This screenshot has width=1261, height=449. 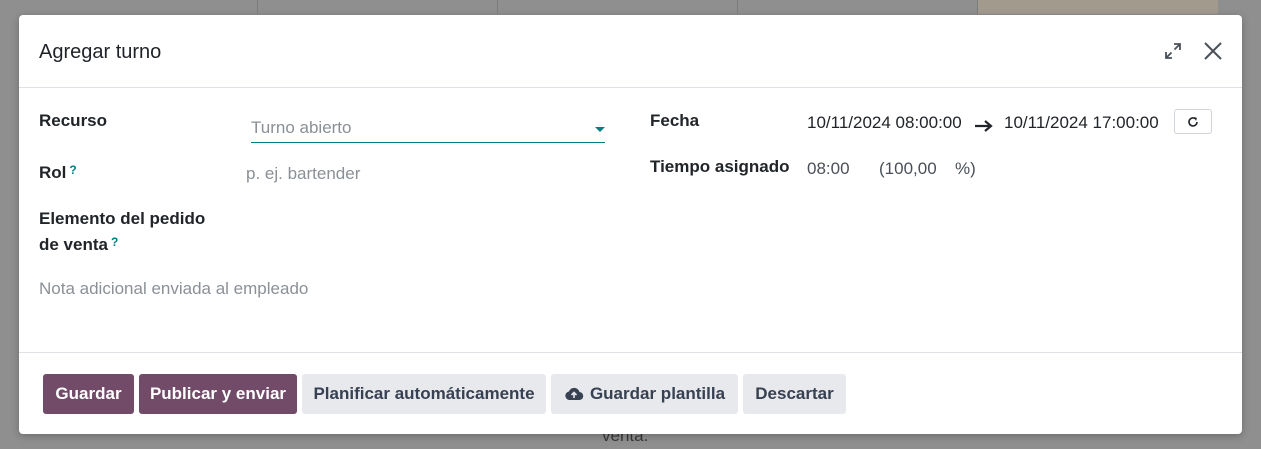 What do you see at coordinates (675, 120) in the screenshot?
I see `date-label: Fecha` at bounding box center [675, 120].